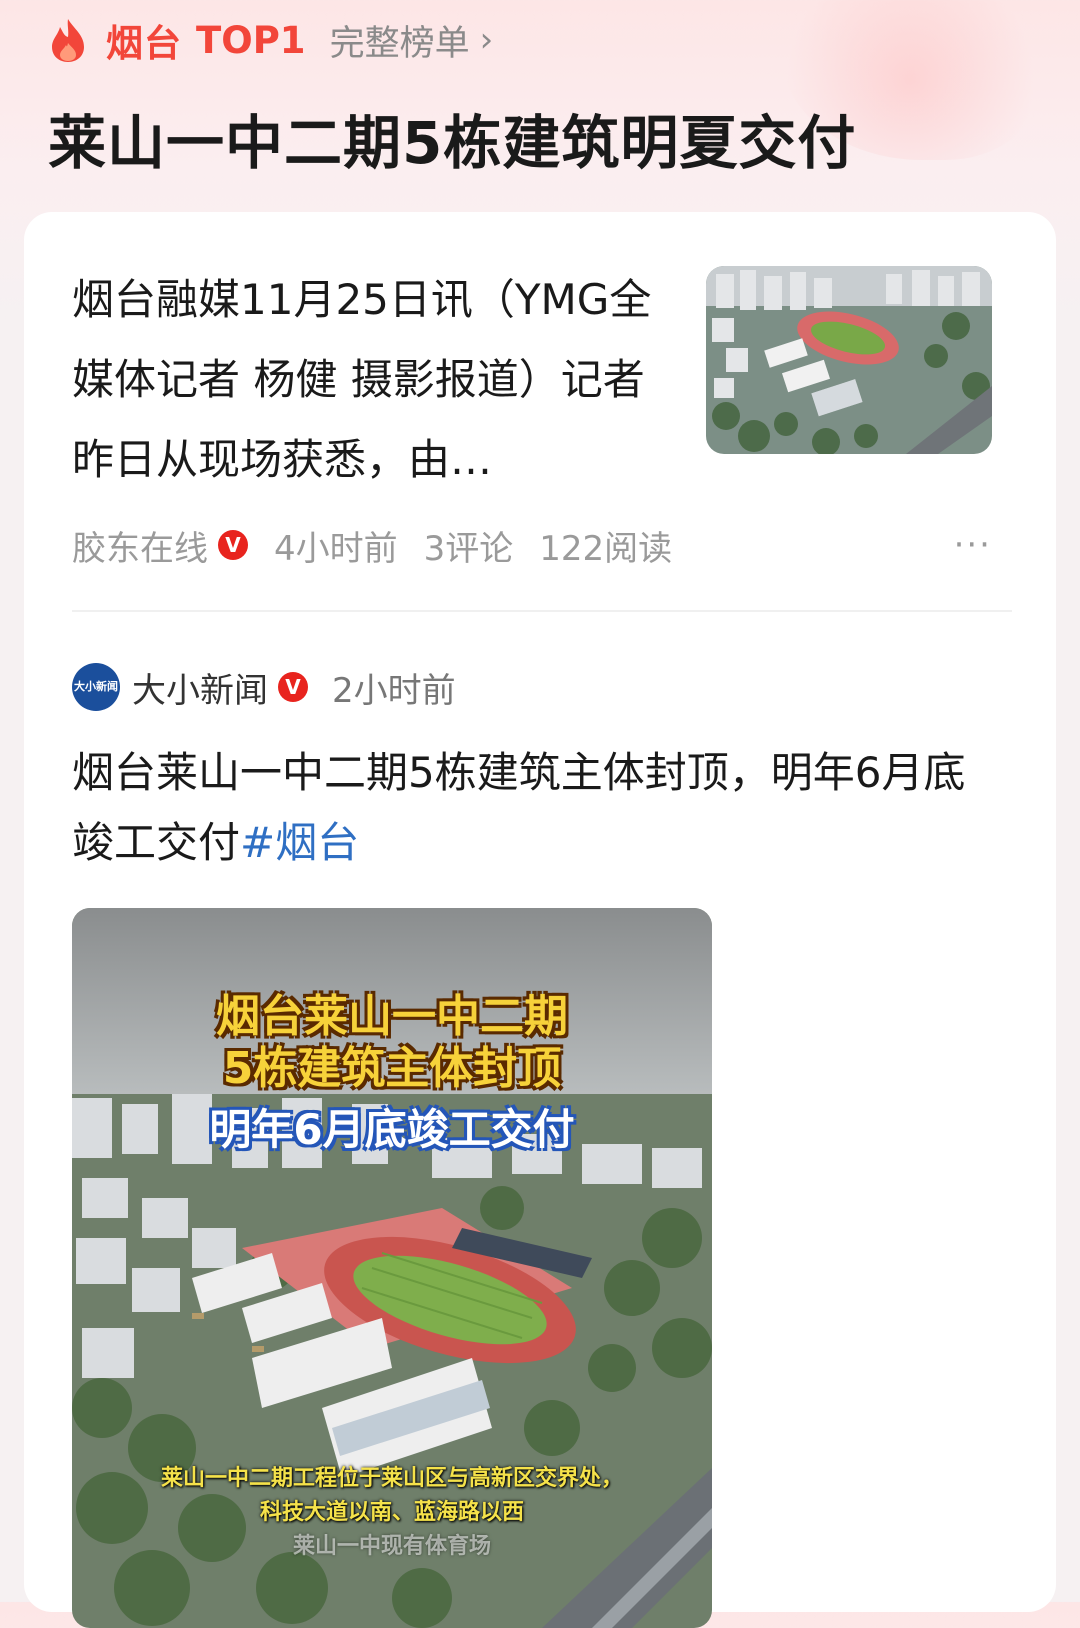 The image size is (1080, 1628). I want to click on video-title-line-2: 5栋建筑主体封顶, so click(392, 1068).